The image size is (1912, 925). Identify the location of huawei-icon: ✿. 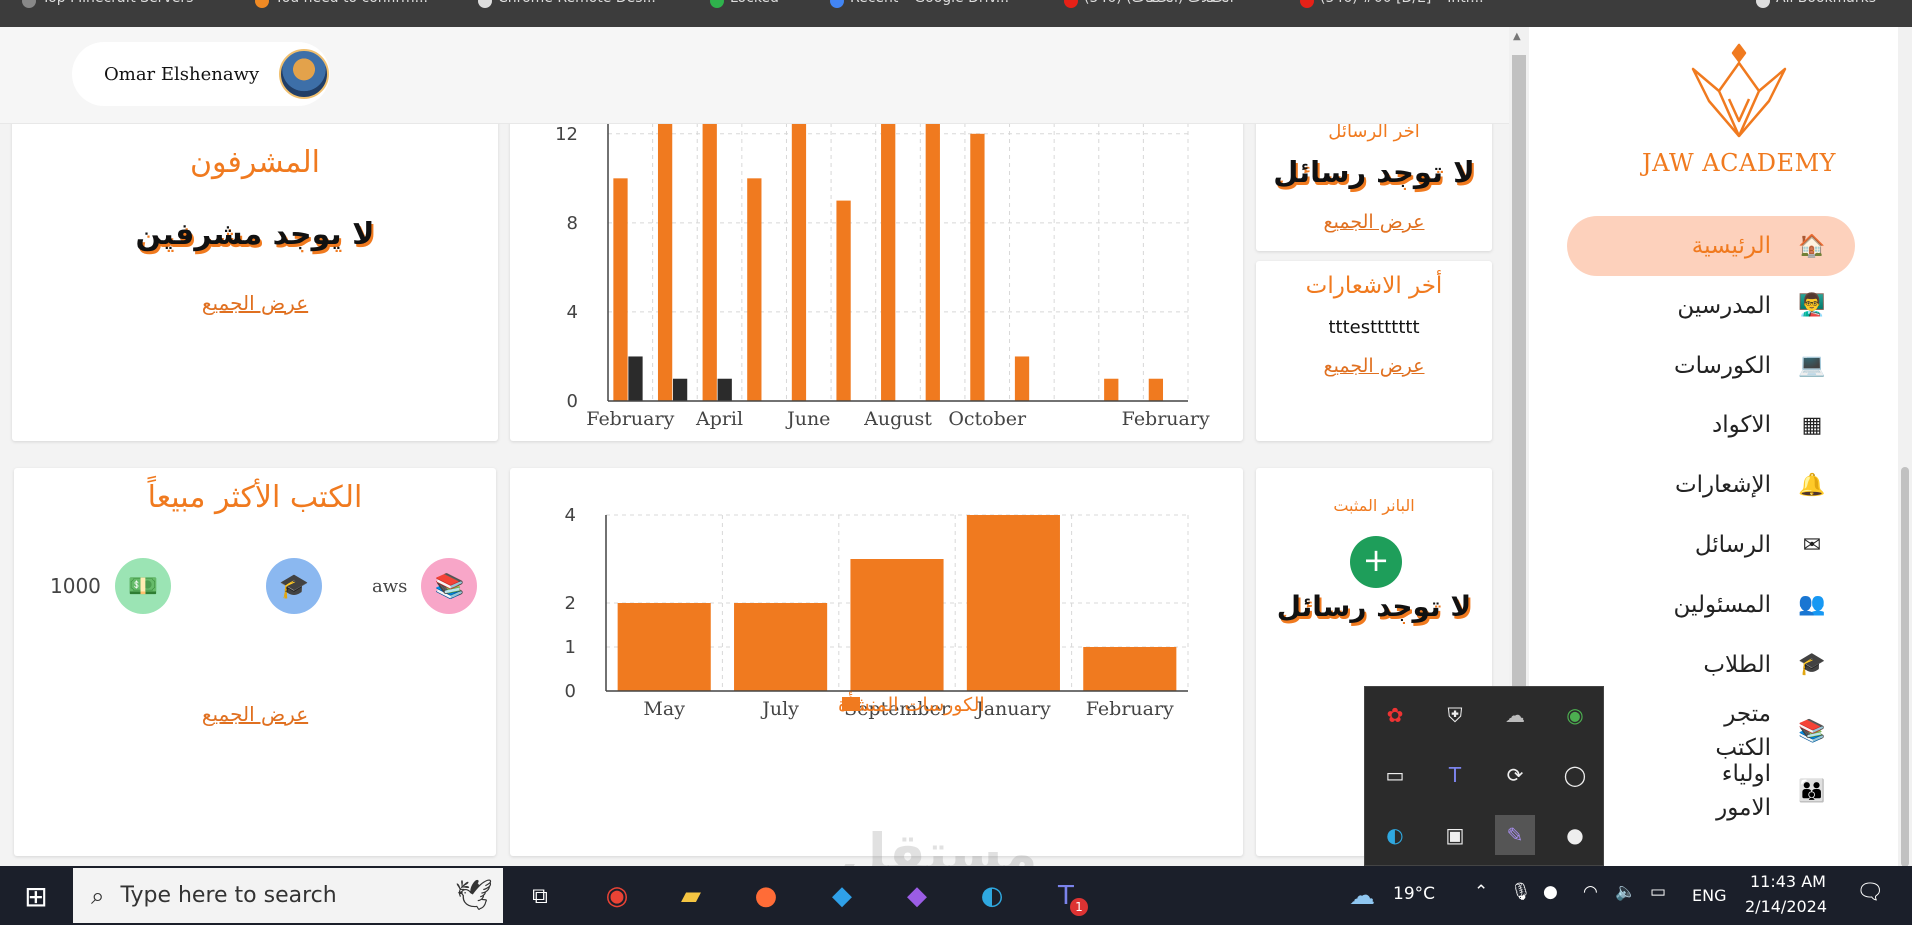
(1395, 715).